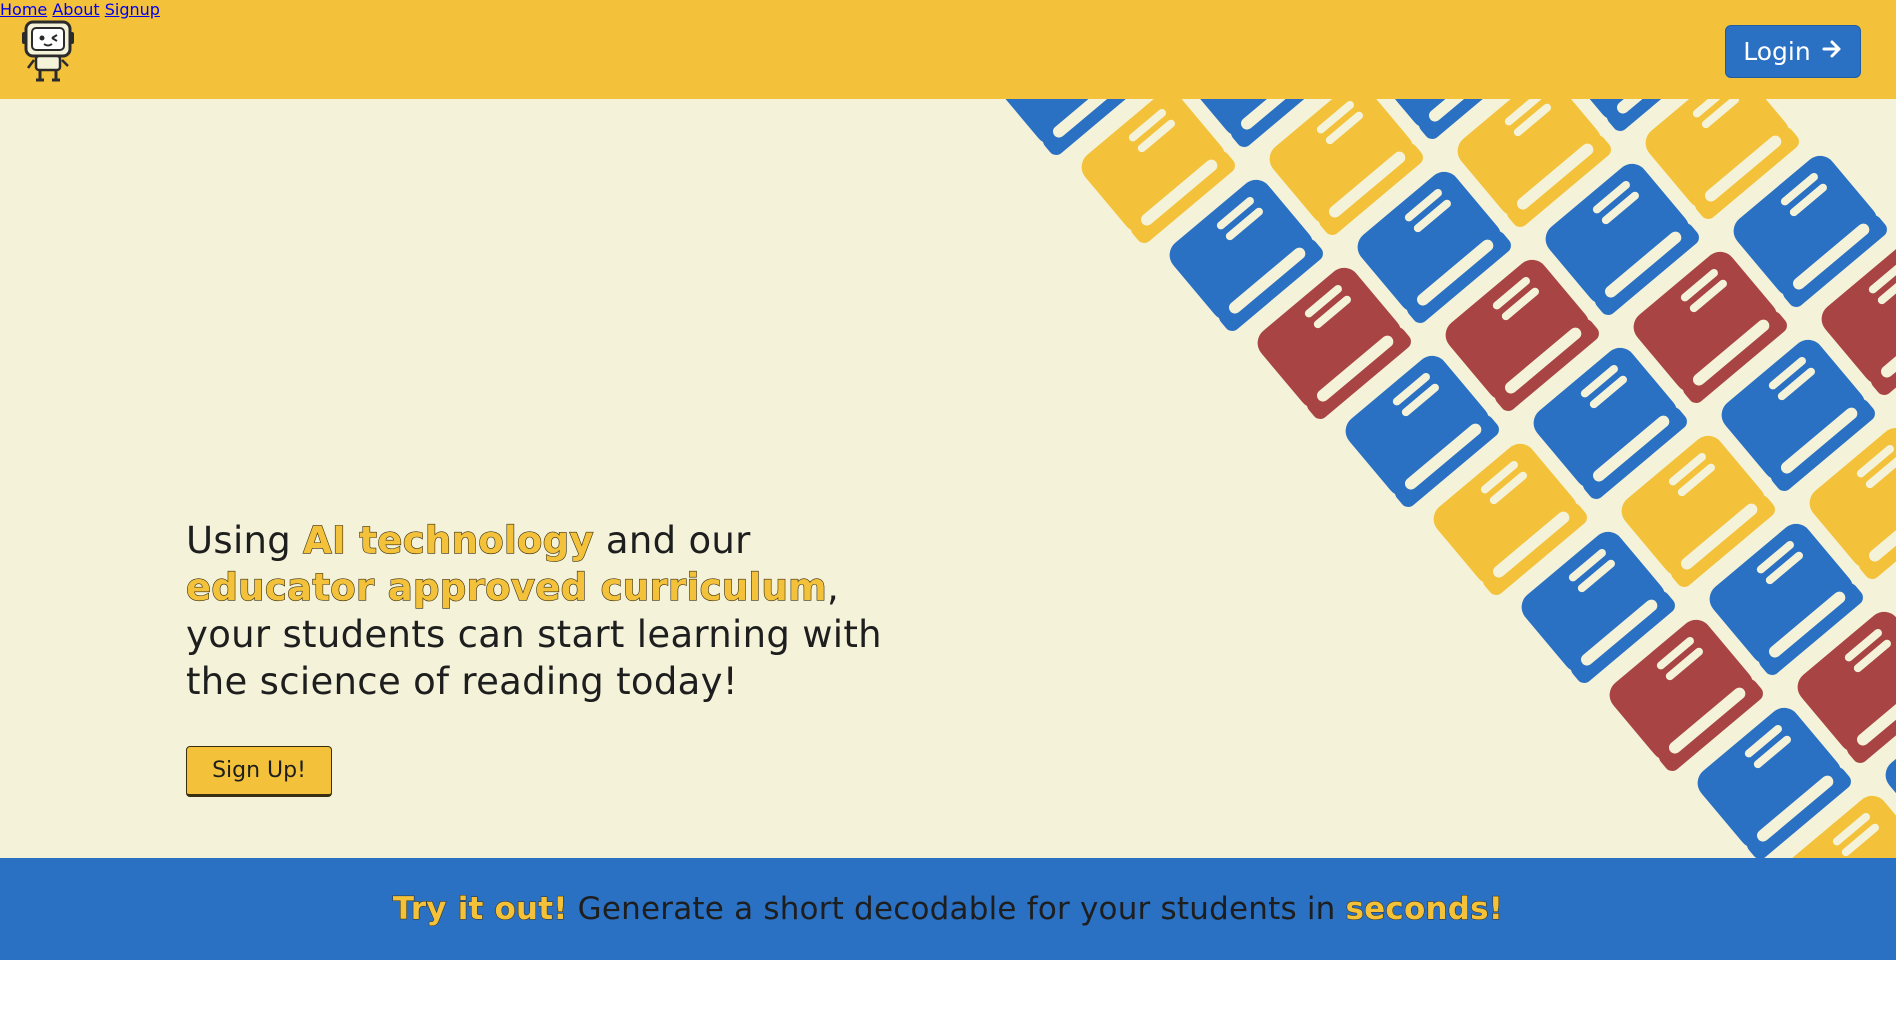 The width and height of the screenshot is (1896, 1017). I want to click on login-button: Login, so click(1793, 51).